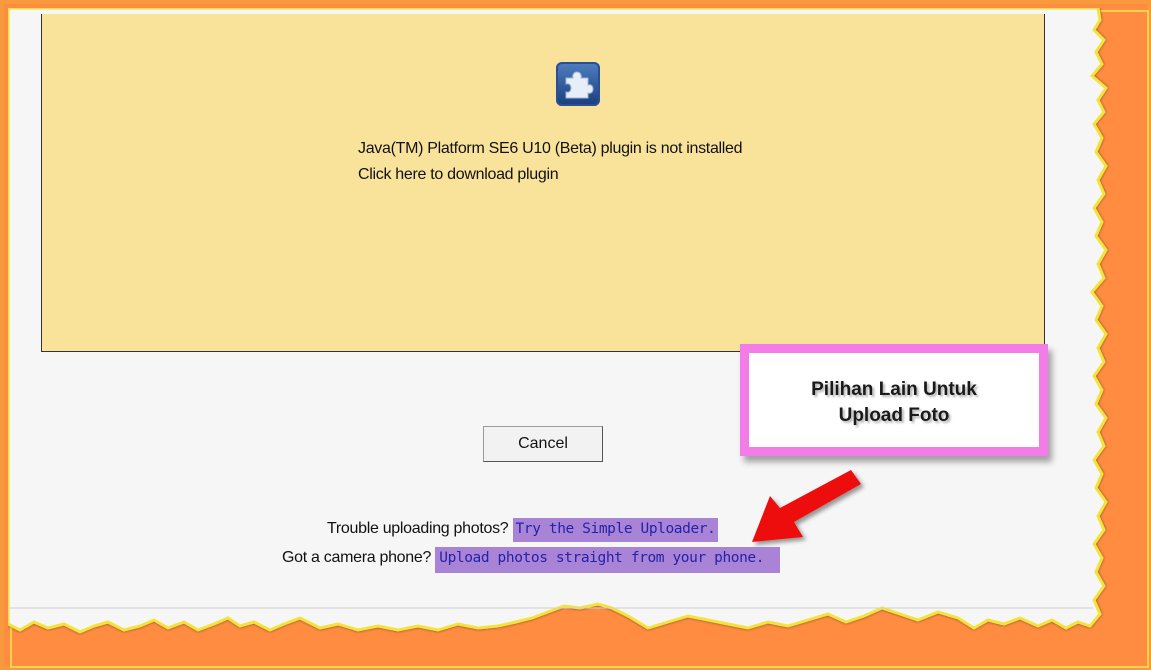 This screenshot has width=1151, height=670. I want to click on callout-line-2: Upload Foto, so click(894, 415).